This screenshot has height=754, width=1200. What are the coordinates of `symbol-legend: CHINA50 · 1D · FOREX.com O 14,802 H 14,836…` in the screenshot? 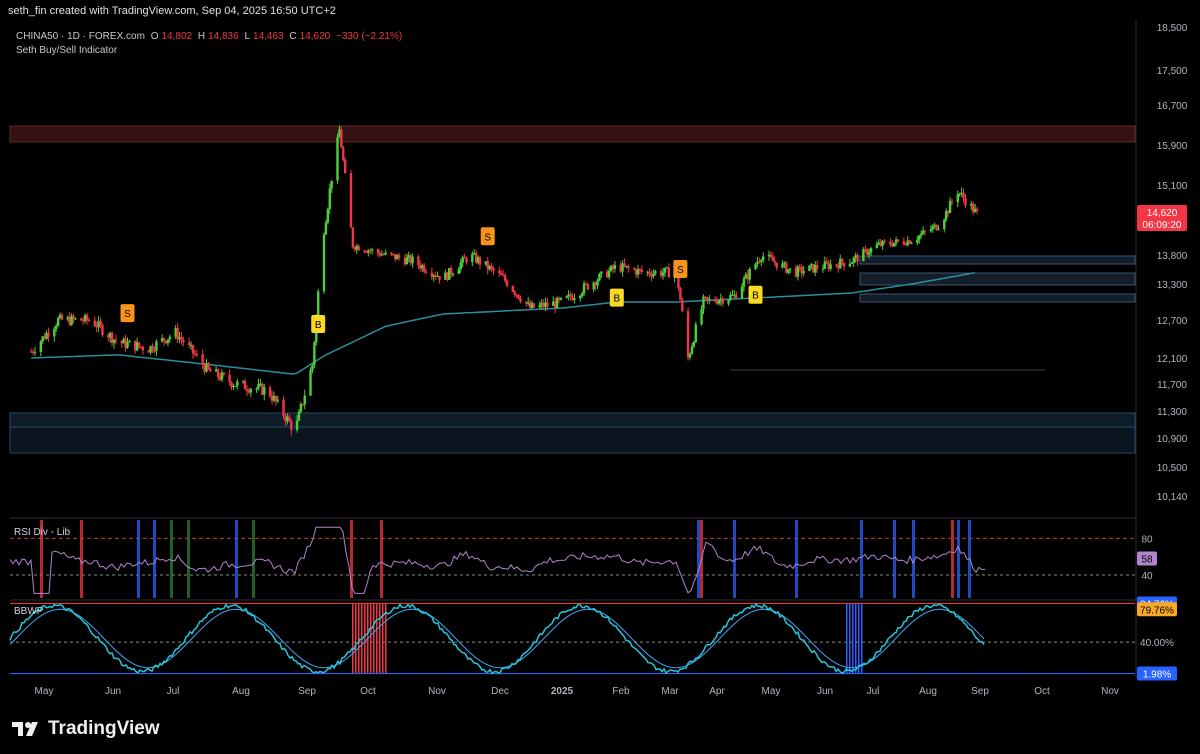 It's located at (210, 36).